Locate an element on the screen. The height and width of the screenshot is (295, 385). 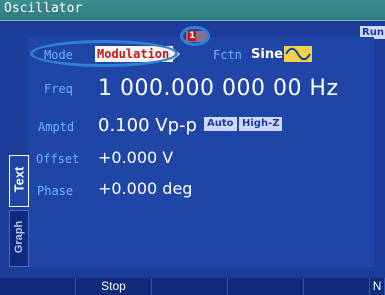
title-bar: Oscillator is located at coordinates (192, 10).